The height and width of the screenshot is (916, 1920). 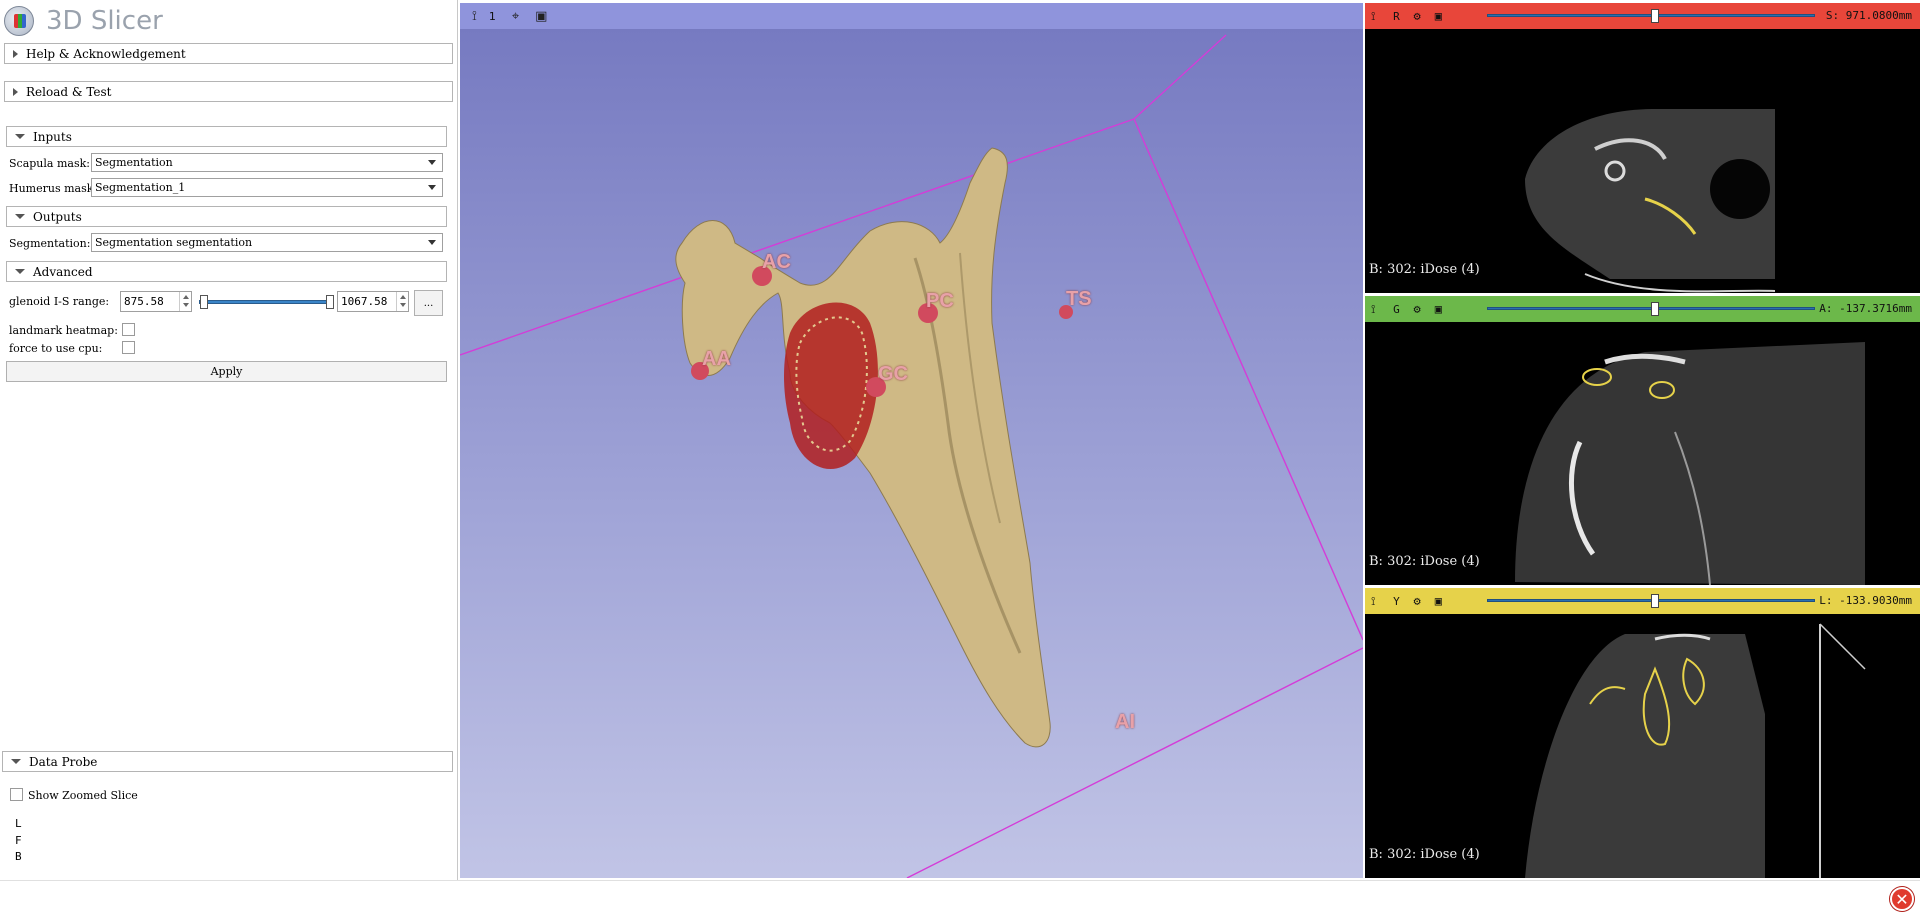 What do you see at coordinates (18, 856) in the screenshot?
I see `probe-B: B` at bounding box center [18, 856].